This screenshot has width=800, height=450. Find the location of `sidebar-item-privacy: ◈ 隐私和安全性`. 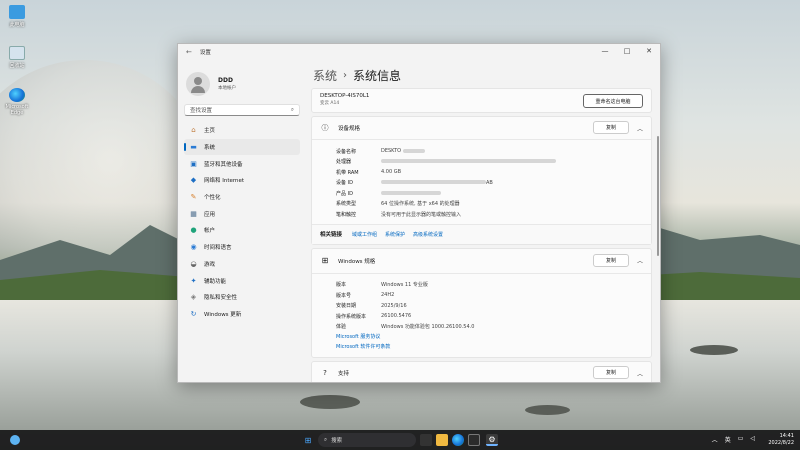

sidebar-item-privacy: ◈ 隐私和安全性 is located at coordinates (242, 297).